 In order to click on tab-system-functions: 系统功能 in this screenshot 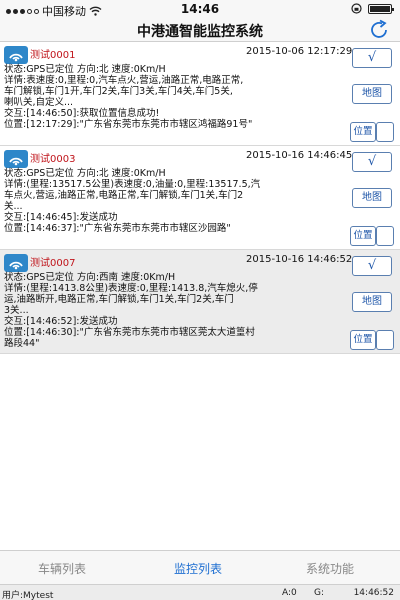, I will do `click(330, 568)`.